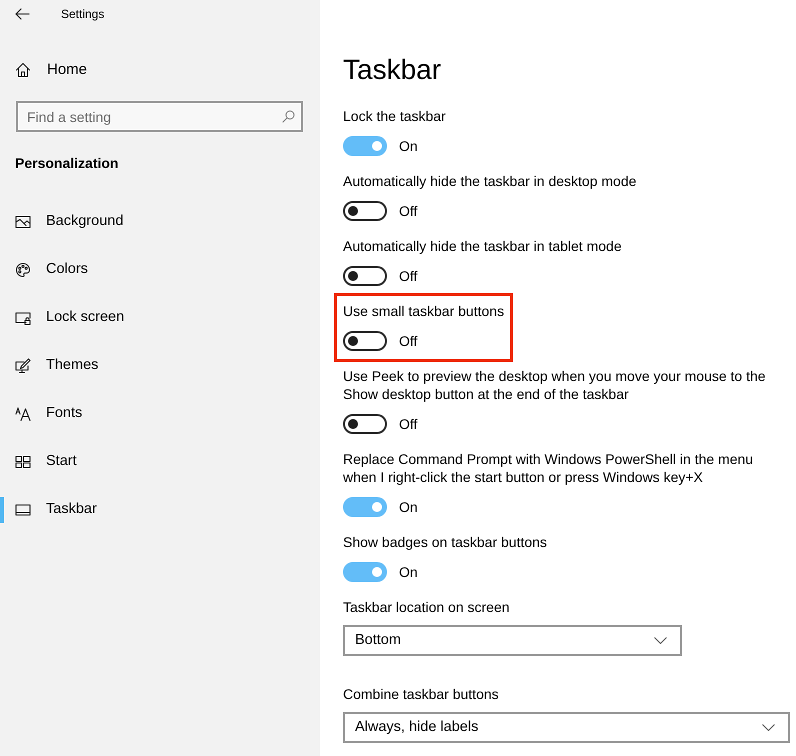 The image size is (796, 756). I want to click on dropdown: Always, hide labels, so click(566, 727).